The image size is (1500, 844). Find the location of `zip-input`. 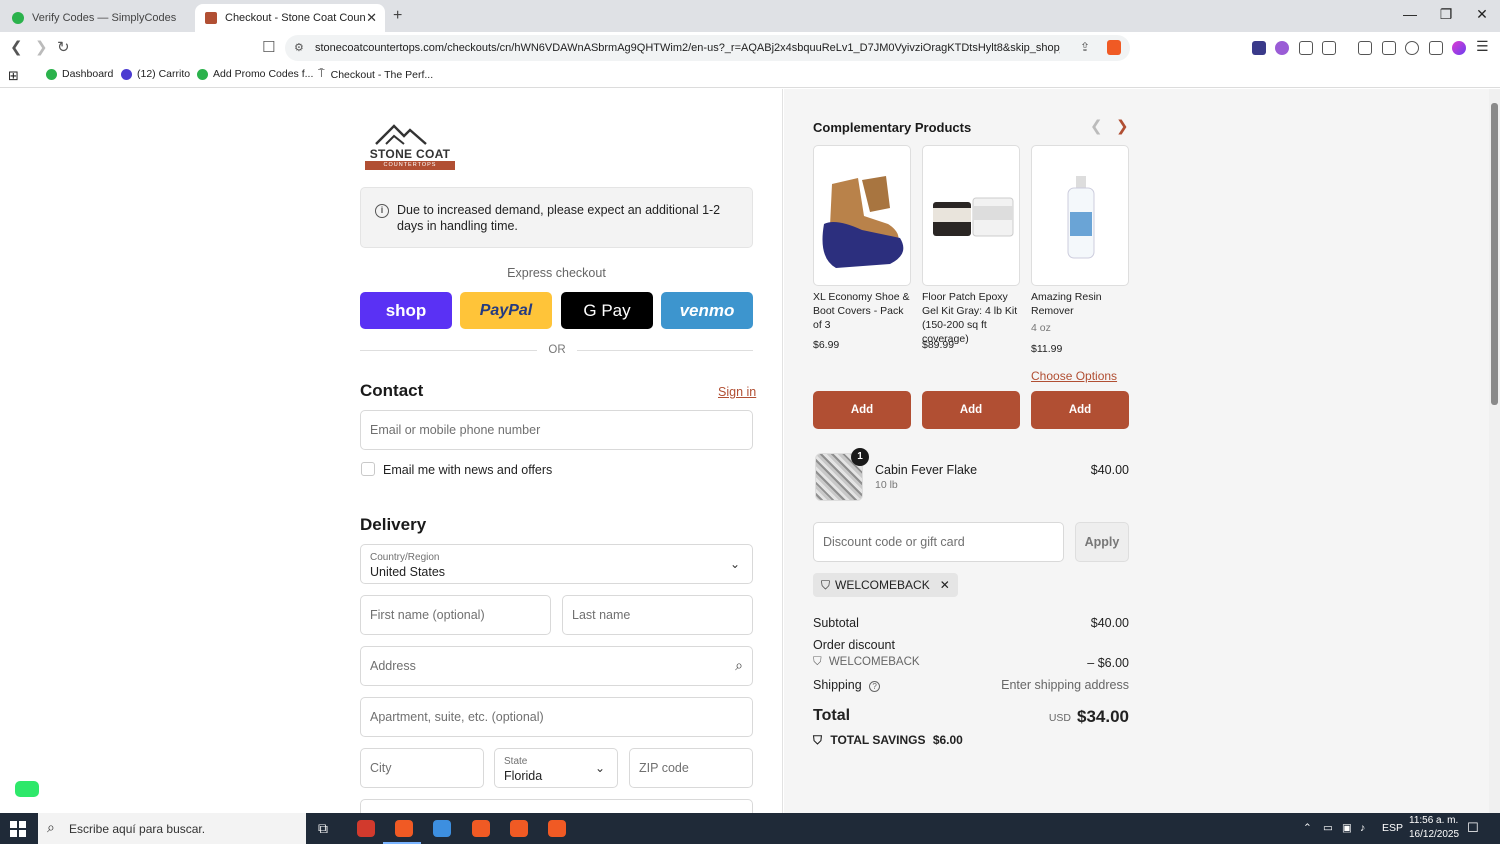

zip-input is located at coordinates (691, 768).